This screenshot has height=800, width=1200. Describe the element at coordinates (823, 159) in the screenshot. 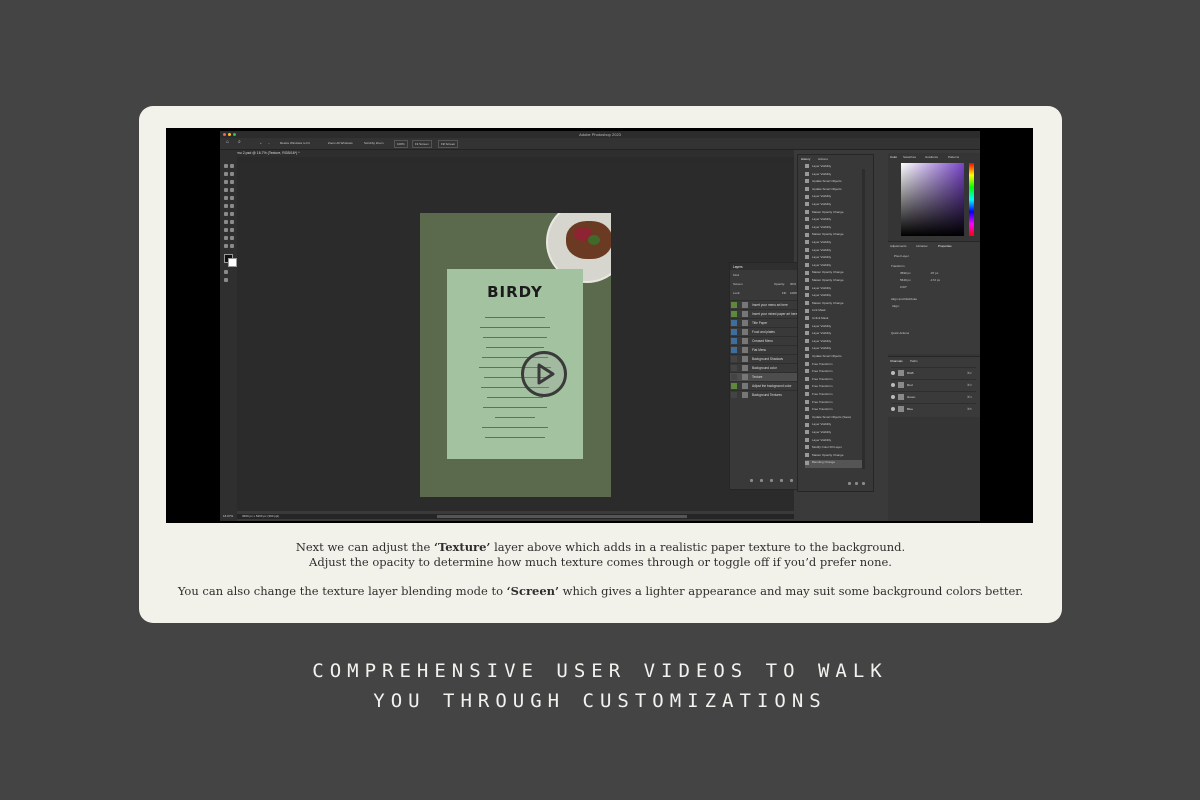

I see `actions-tab: Actions` at that location.